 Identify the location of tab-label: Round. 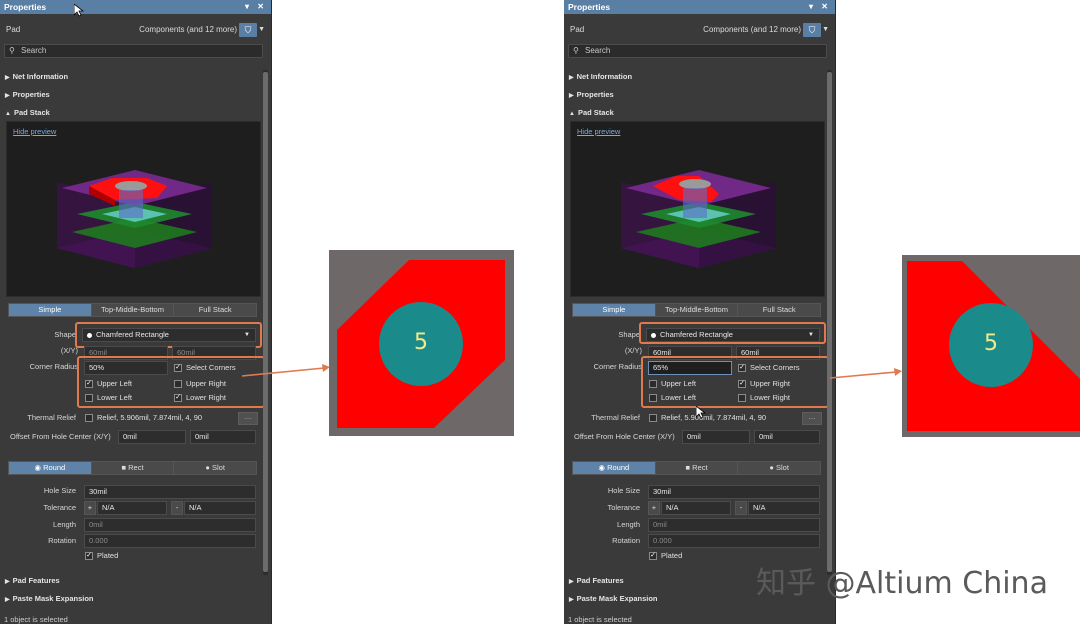
(618, 467).